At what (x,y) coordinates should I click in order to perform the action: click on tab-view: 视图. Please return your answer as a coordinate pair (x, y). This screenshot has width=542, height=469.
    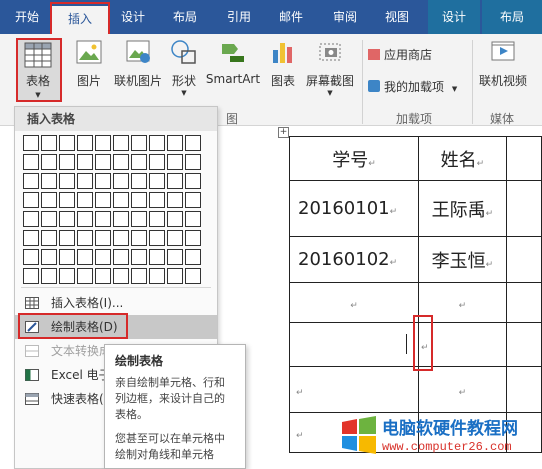
    Looking at the image, I should click on (397, 17).